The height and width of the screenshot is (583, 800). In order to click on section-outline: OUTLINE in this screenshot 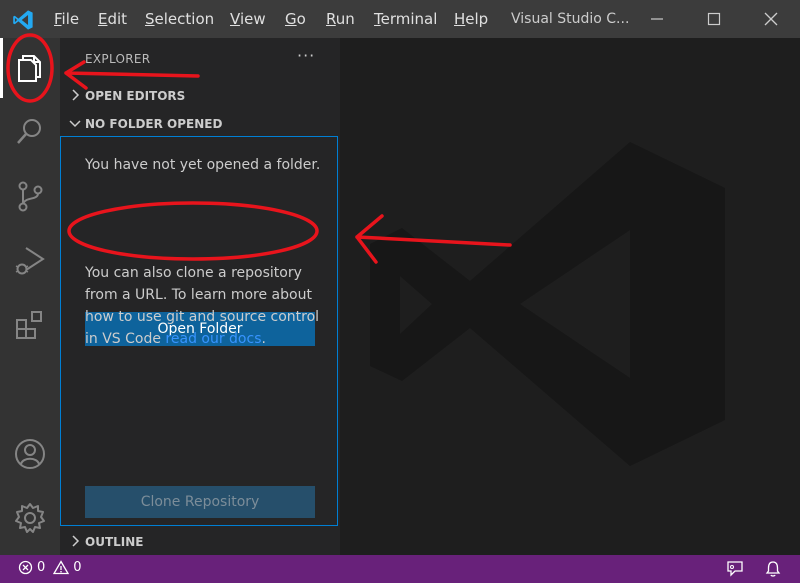, I will do `click(200, 542)`.